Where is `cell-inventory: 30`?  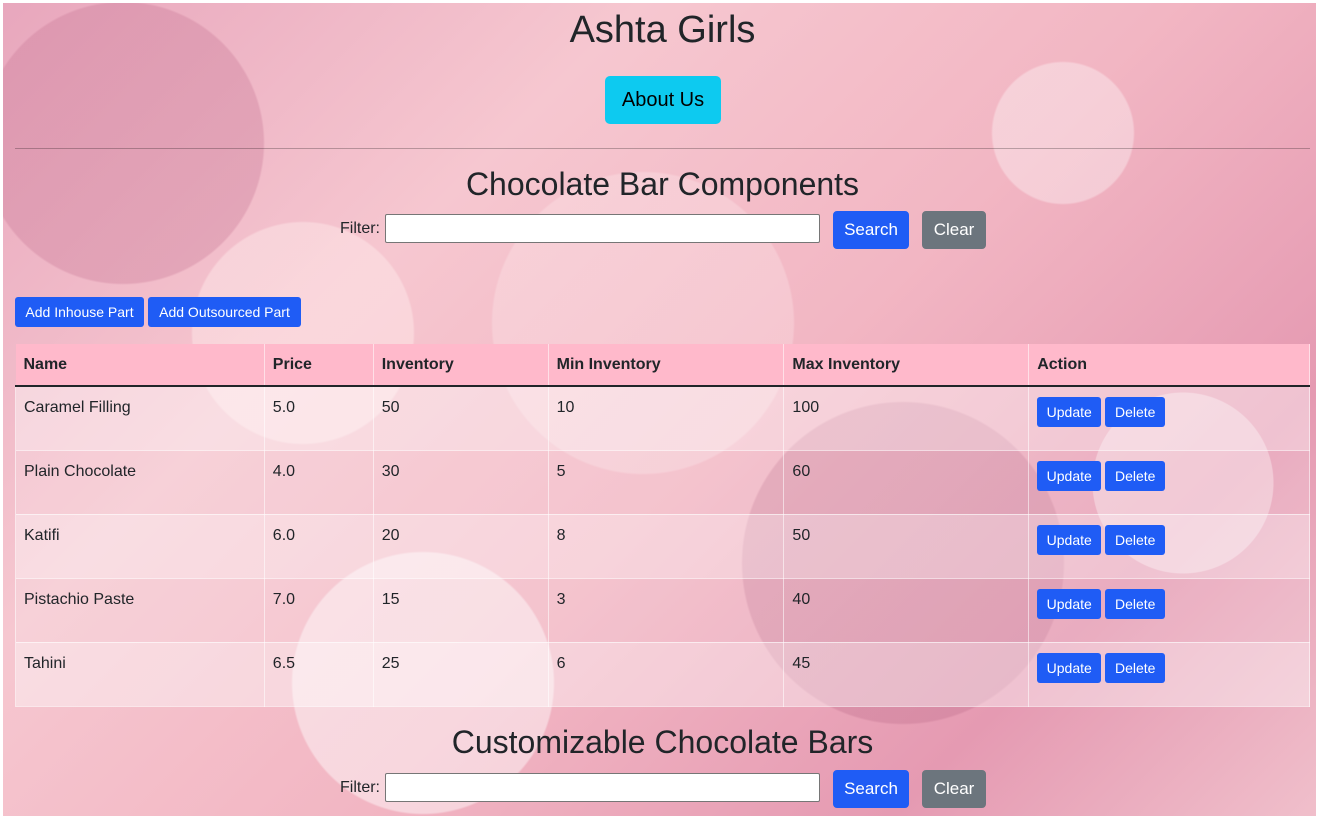 cell-inventory: 30 is located at coordinates (461, 482).